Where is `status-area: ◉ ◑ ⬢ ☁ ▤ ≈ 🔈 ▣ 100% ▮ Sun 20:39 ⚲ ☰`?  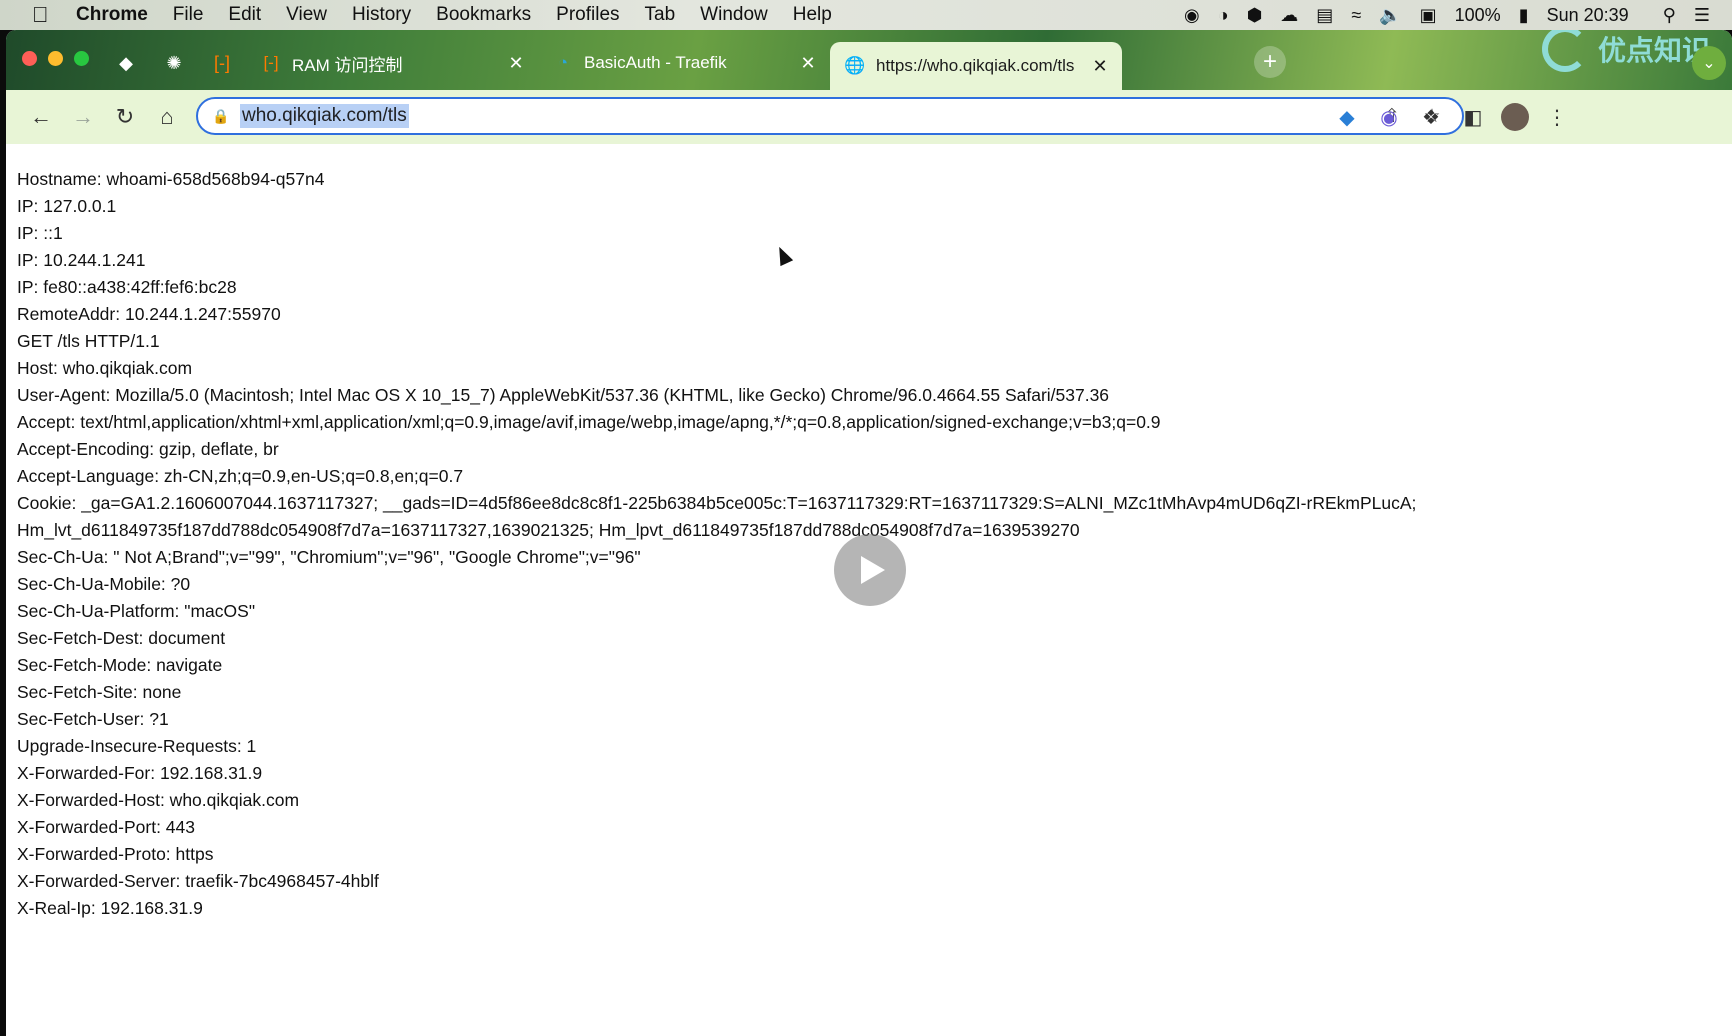
status-area: ◉ ◑ ⬢ ☁ ▤ ≈ 🔈 ▣ 100% ▮ Sun 20:39 ⚲ ☰ is located at coordinates (1458, 15).